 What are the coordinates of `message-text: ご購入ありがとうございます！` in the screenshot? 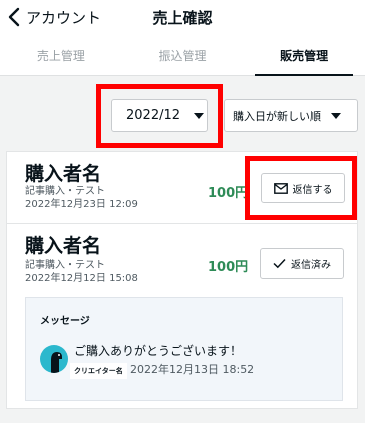 It's located at (158, 351).